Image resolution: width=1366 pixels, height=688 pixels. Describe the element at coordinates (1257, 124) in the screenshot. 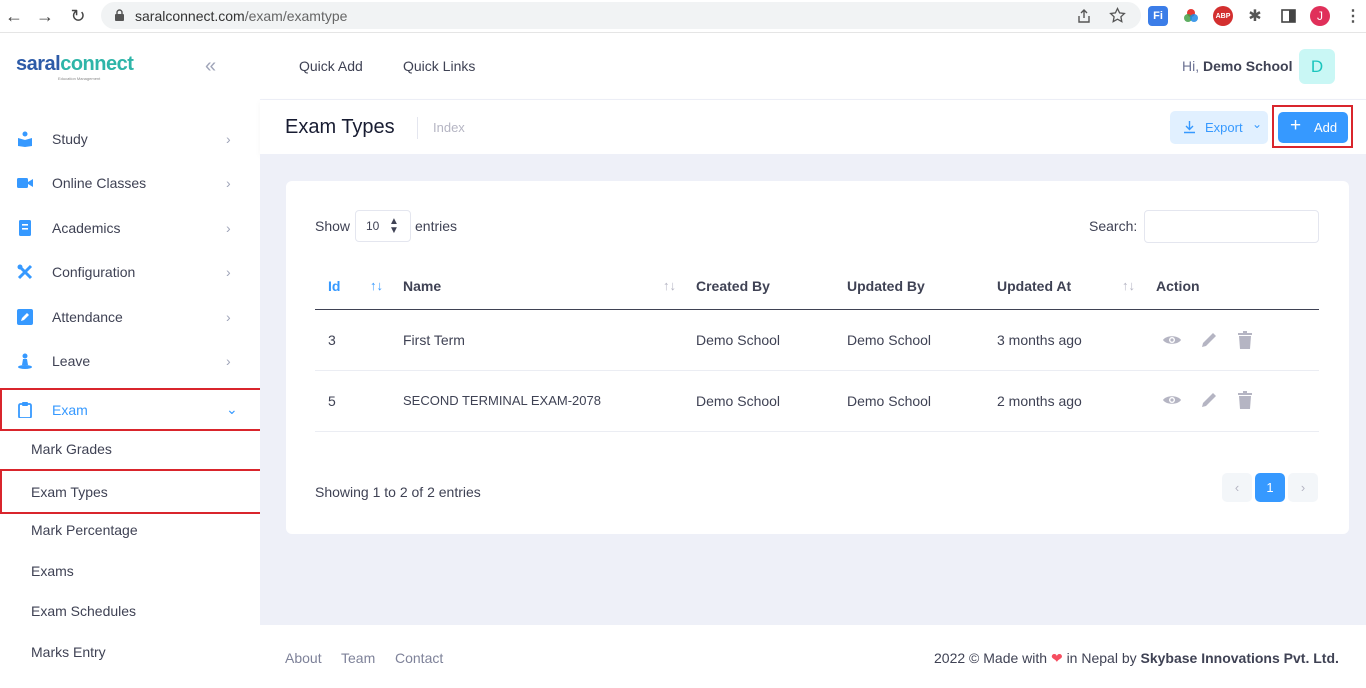

I see `chevron-down-icon: ⌄` at that location.